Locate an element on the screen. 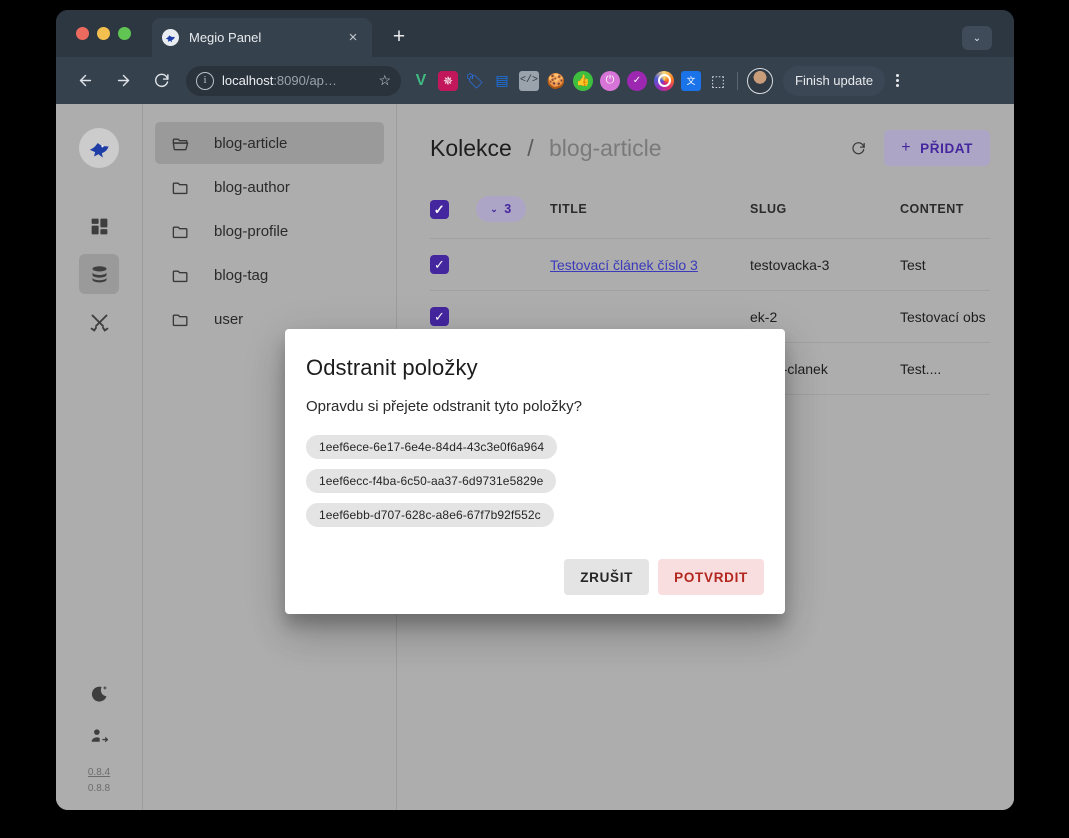 Image resolution: width=1069 pixels, height=838 pixels. google-translate-icon: 文 is located at coordinates (691, 80).